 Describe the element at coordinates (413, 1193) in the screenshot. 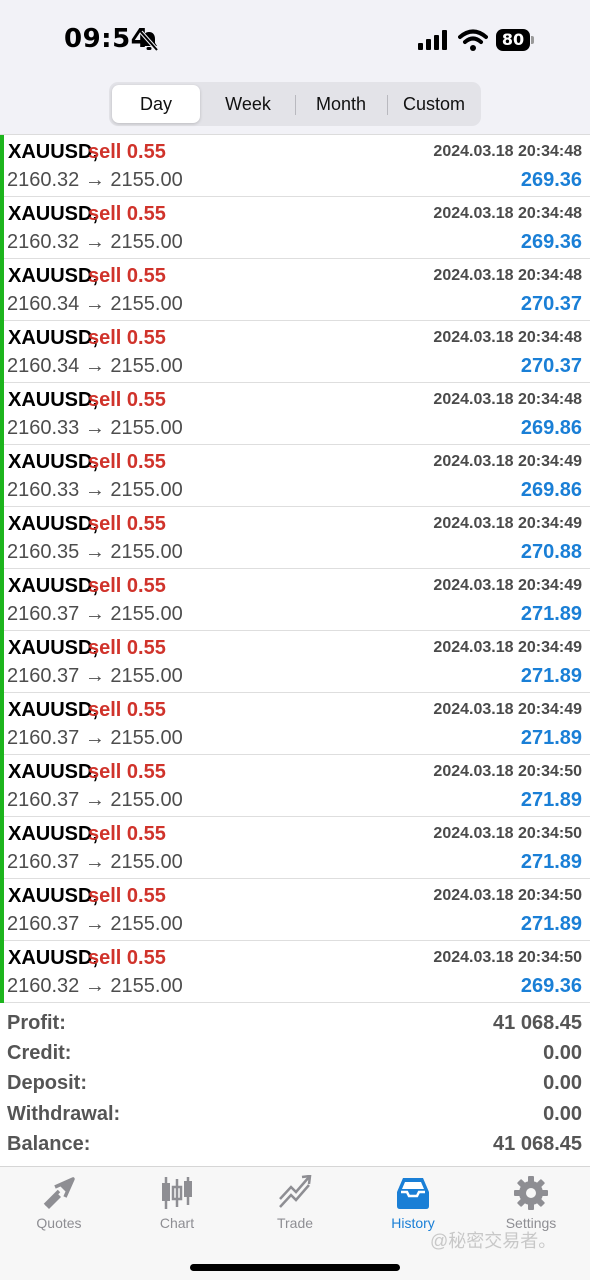

I see `history-icon` at that location.